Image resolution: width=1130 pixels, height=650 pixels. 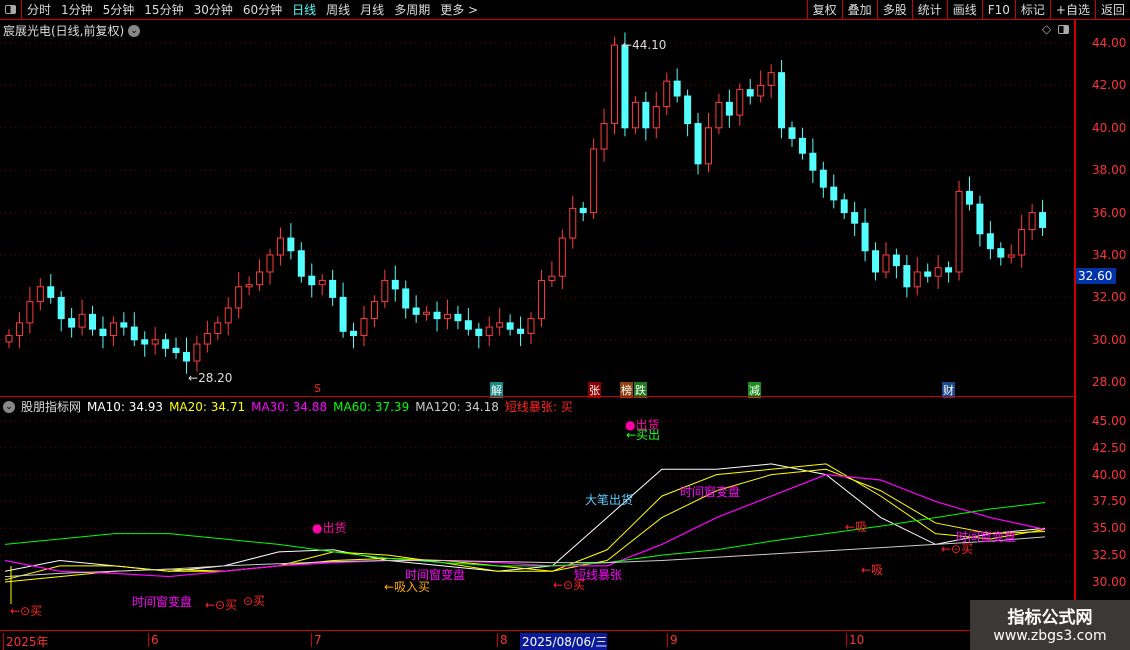 What do you see at coordinates (644, 45) in the screenshot?
I see `high-label: ←44.10` at bounding box center [644, 45].